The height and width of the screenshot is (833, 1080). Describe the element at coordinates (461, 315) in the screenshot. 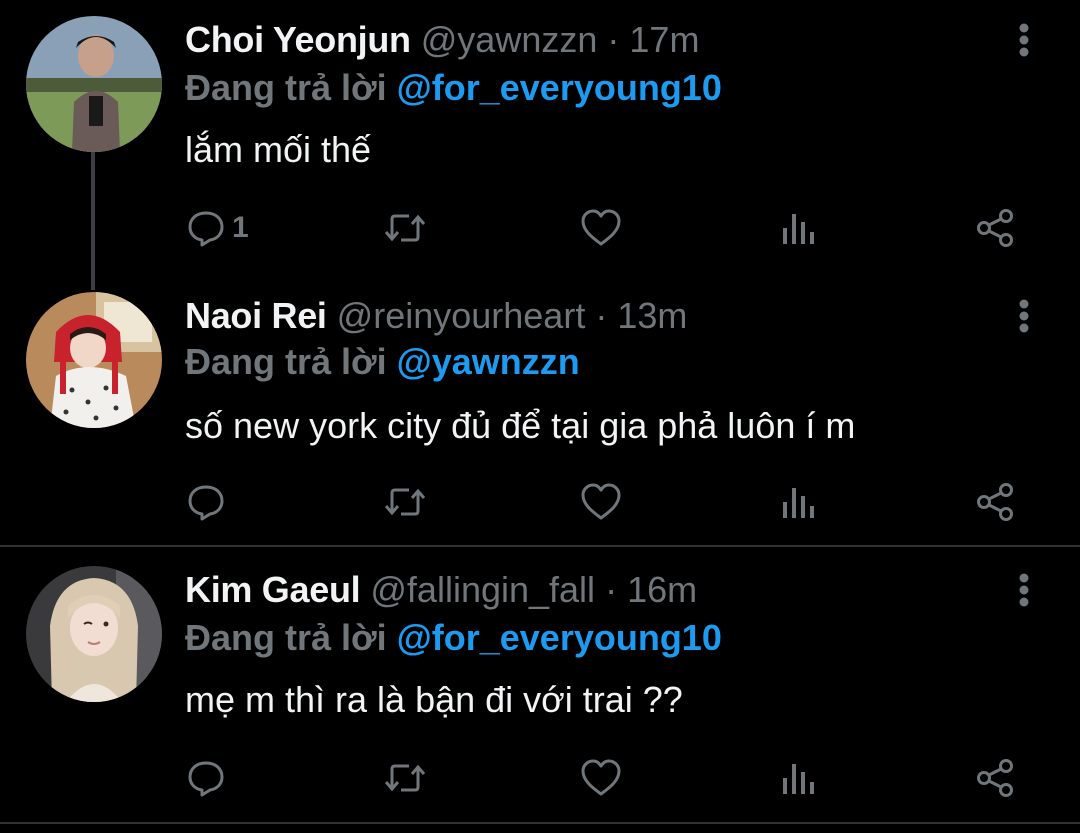

I see `user-handle: @reinyourheart` at that location.